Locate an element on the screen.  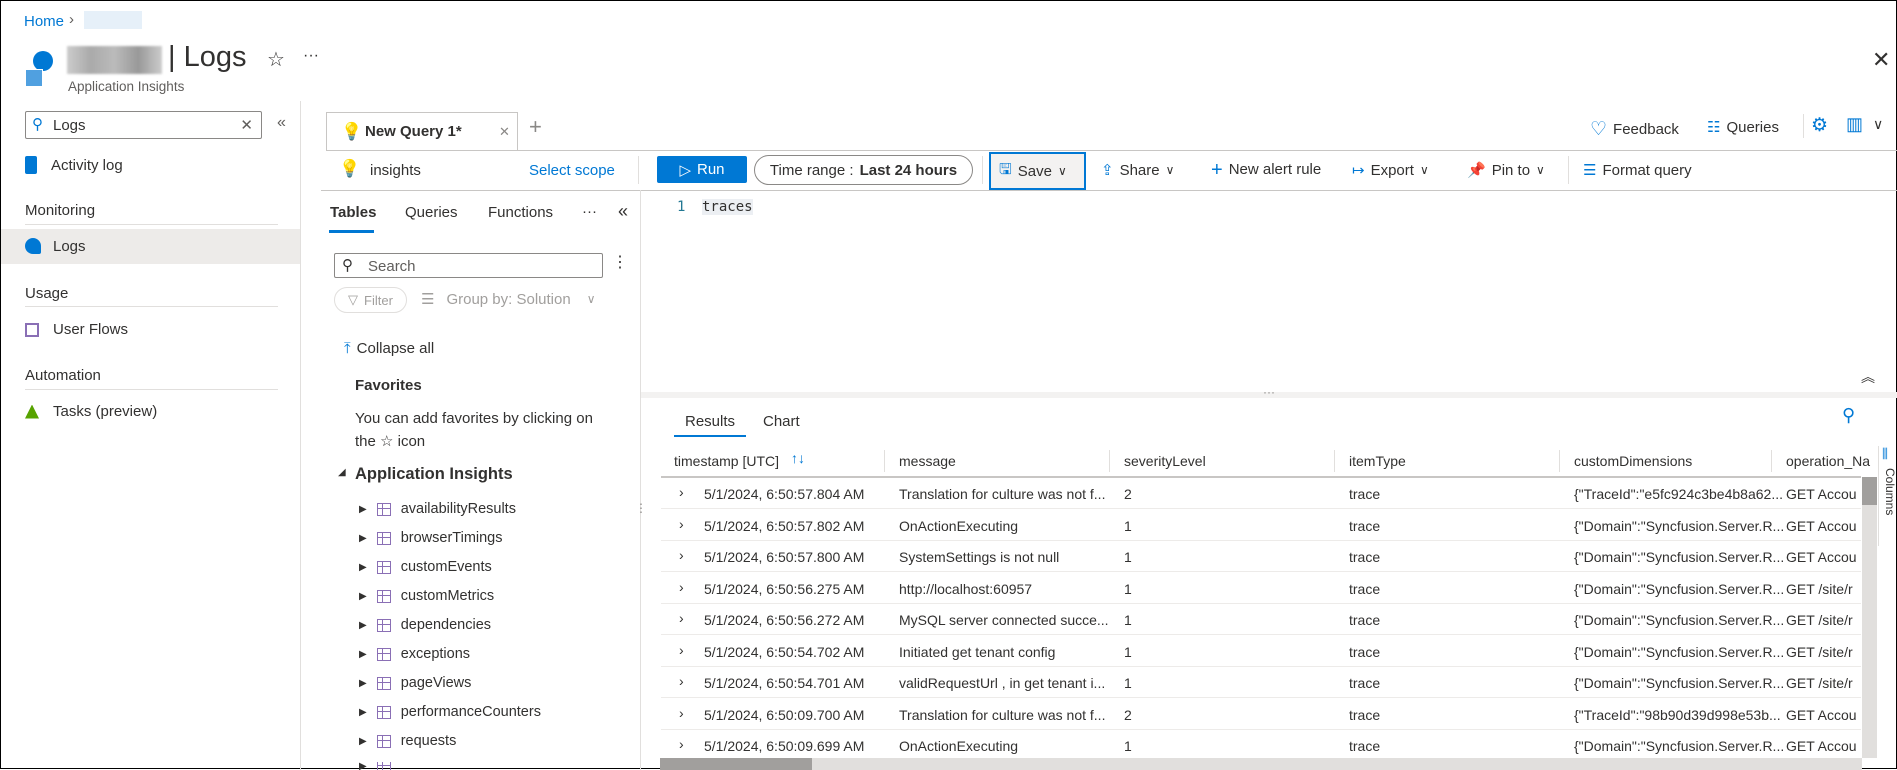
column-header: customDimensions is located at coordinates (1633, 461).